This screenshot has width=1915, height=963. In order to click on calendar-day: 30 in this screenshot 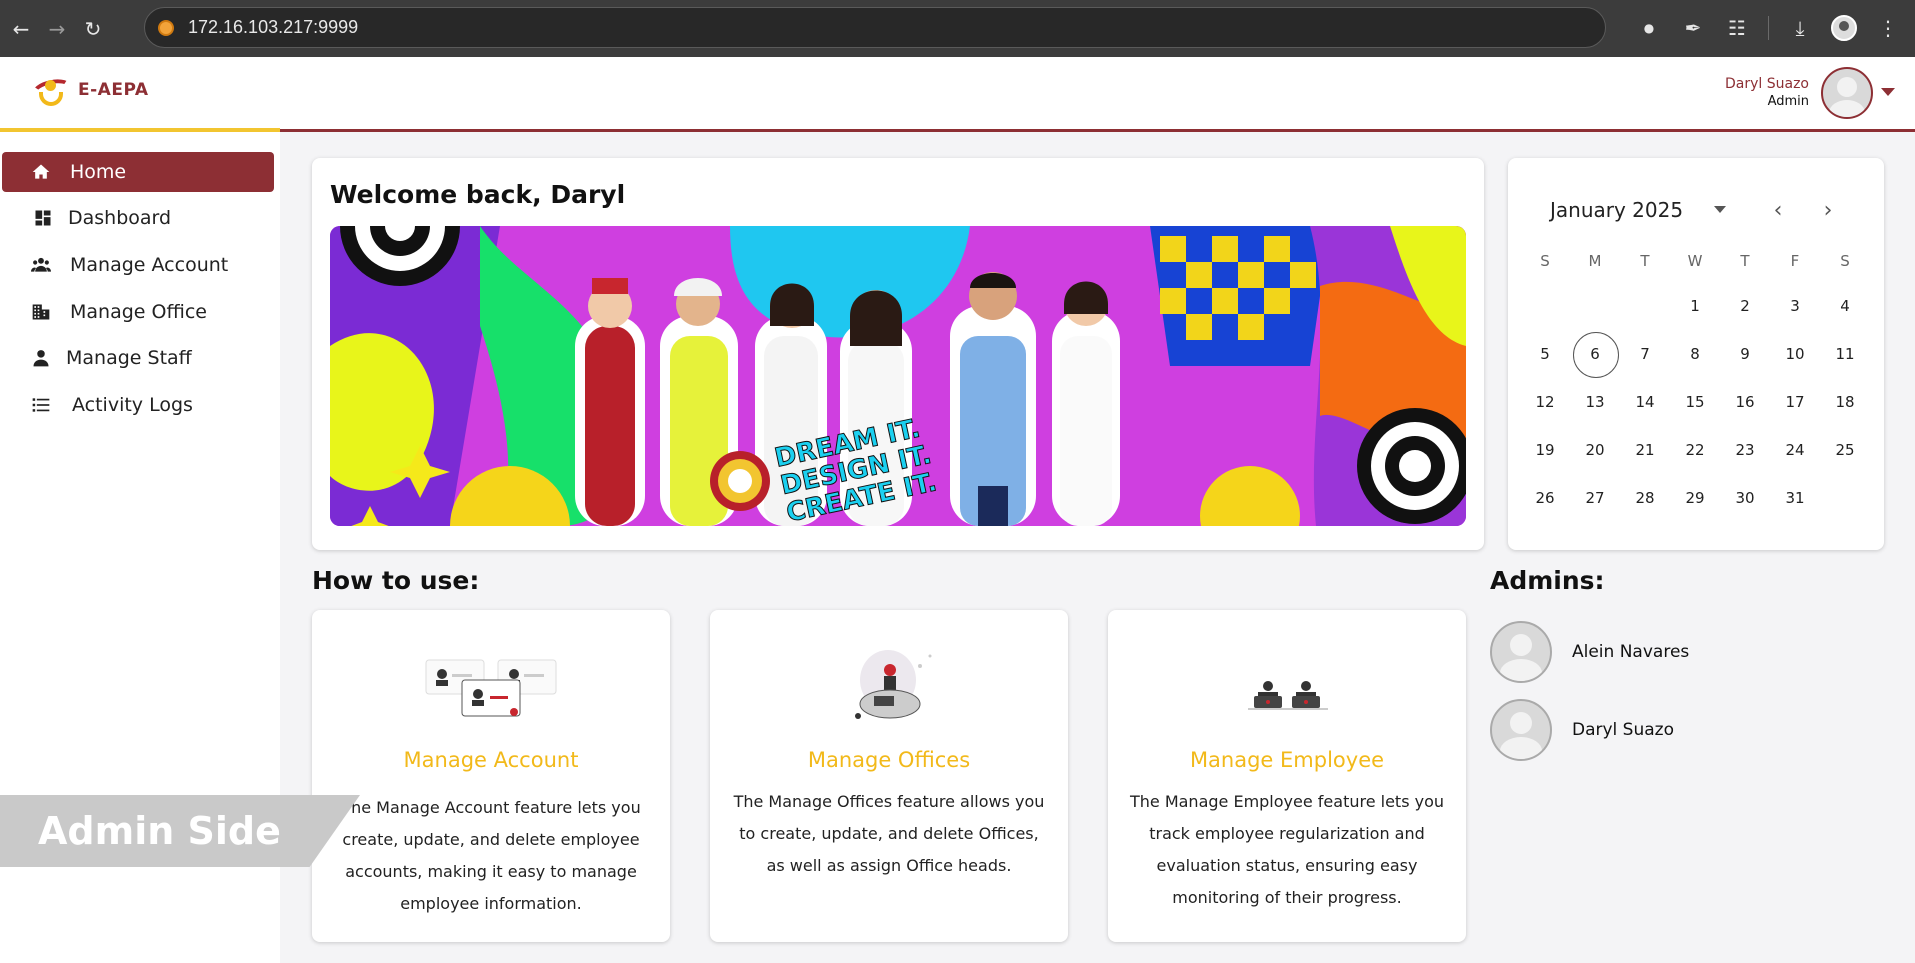, I will do `click(1745, 498)`.